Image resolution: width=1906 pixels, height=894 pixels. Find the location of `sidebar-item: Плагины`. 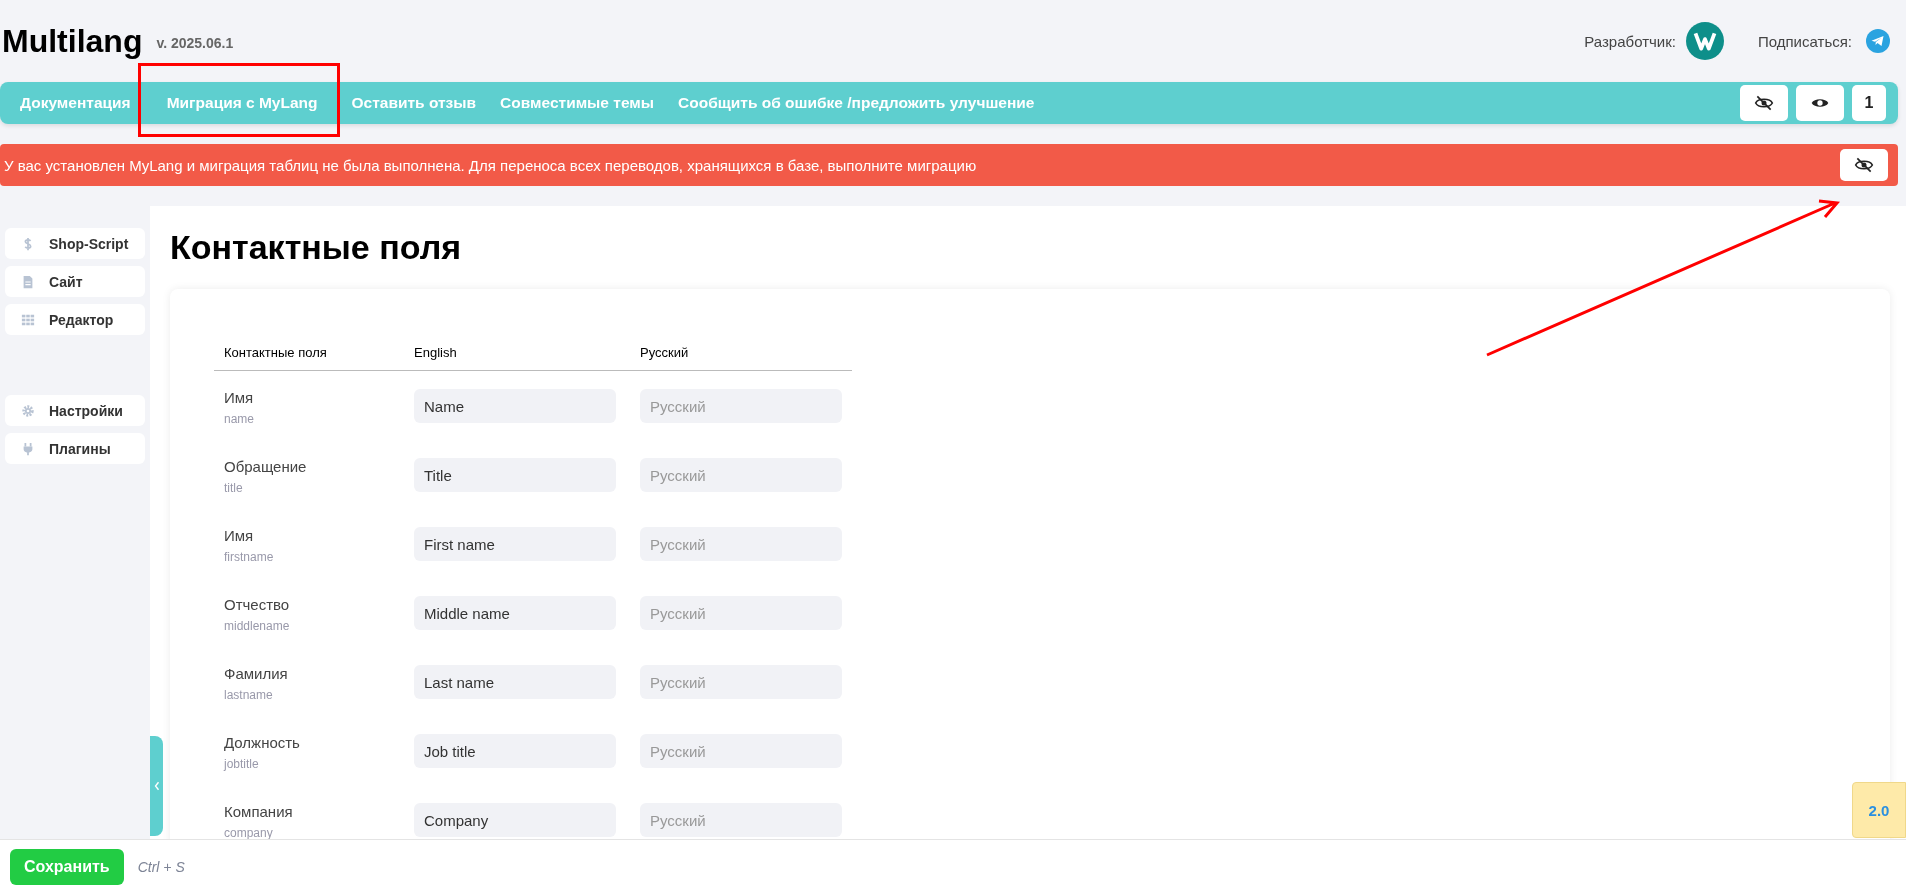

sidebar-item: Плагины is located at coordinates (75, 448).